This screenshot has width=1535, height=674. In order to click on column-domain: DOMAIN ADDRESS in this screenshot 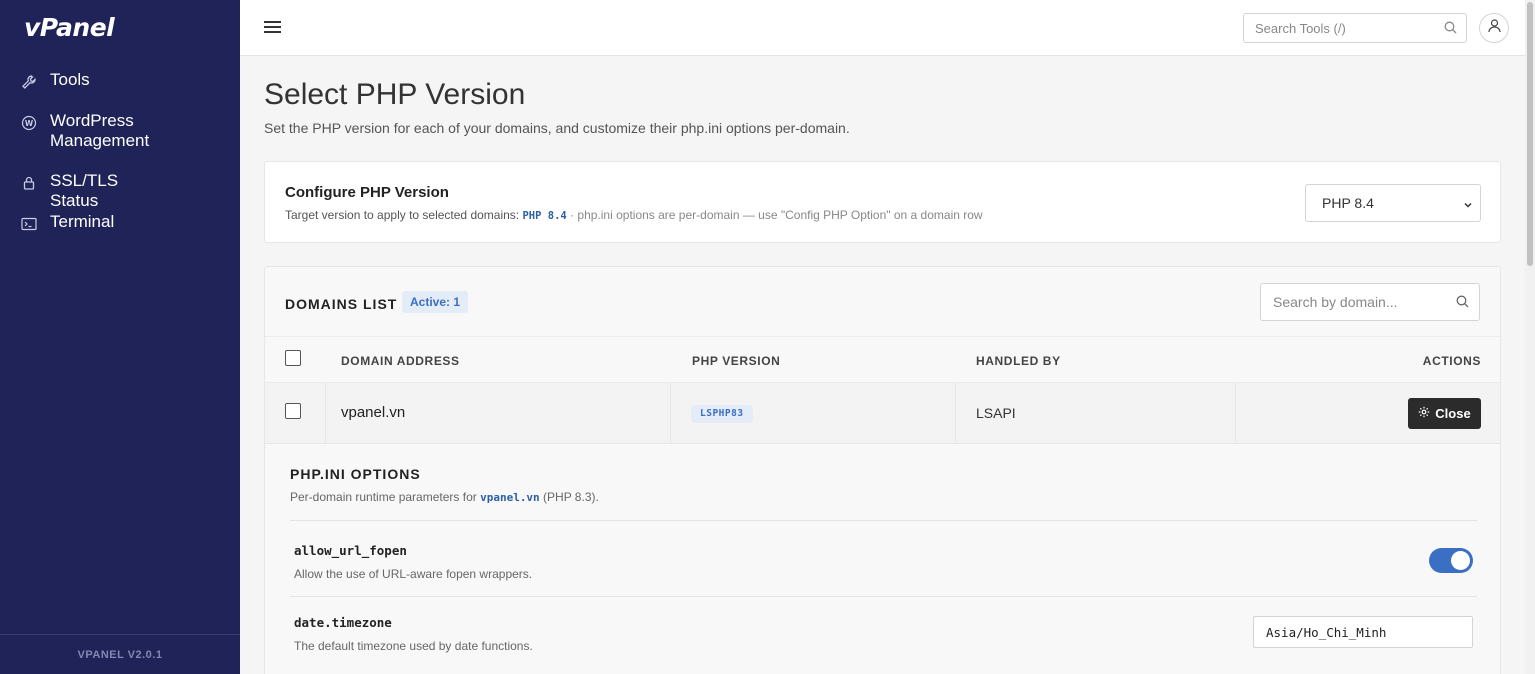, I will do `click(400, 361)`.